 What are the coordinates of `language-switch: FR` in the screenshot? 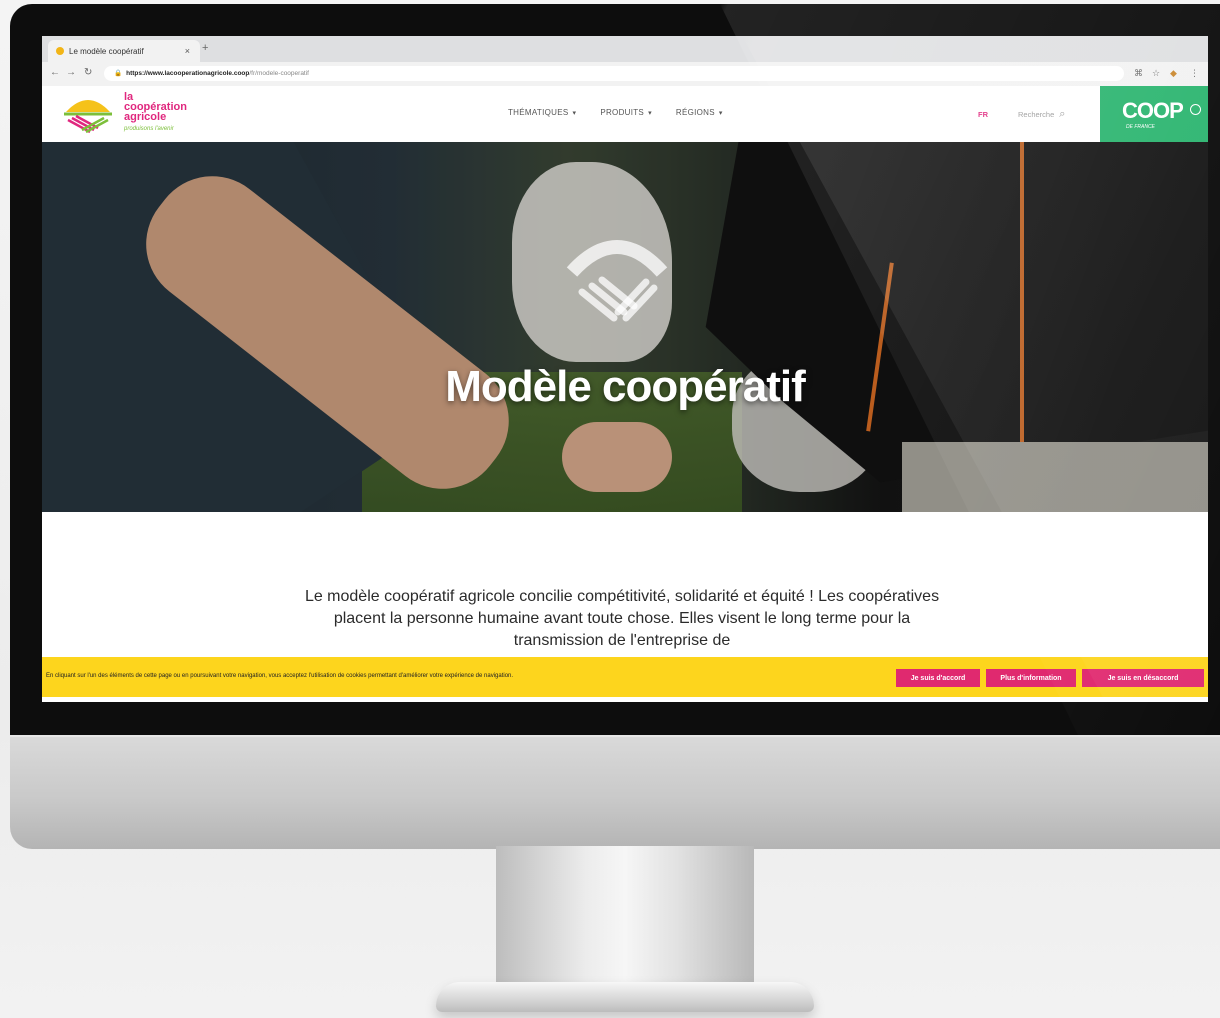 It's located at (983, 114).